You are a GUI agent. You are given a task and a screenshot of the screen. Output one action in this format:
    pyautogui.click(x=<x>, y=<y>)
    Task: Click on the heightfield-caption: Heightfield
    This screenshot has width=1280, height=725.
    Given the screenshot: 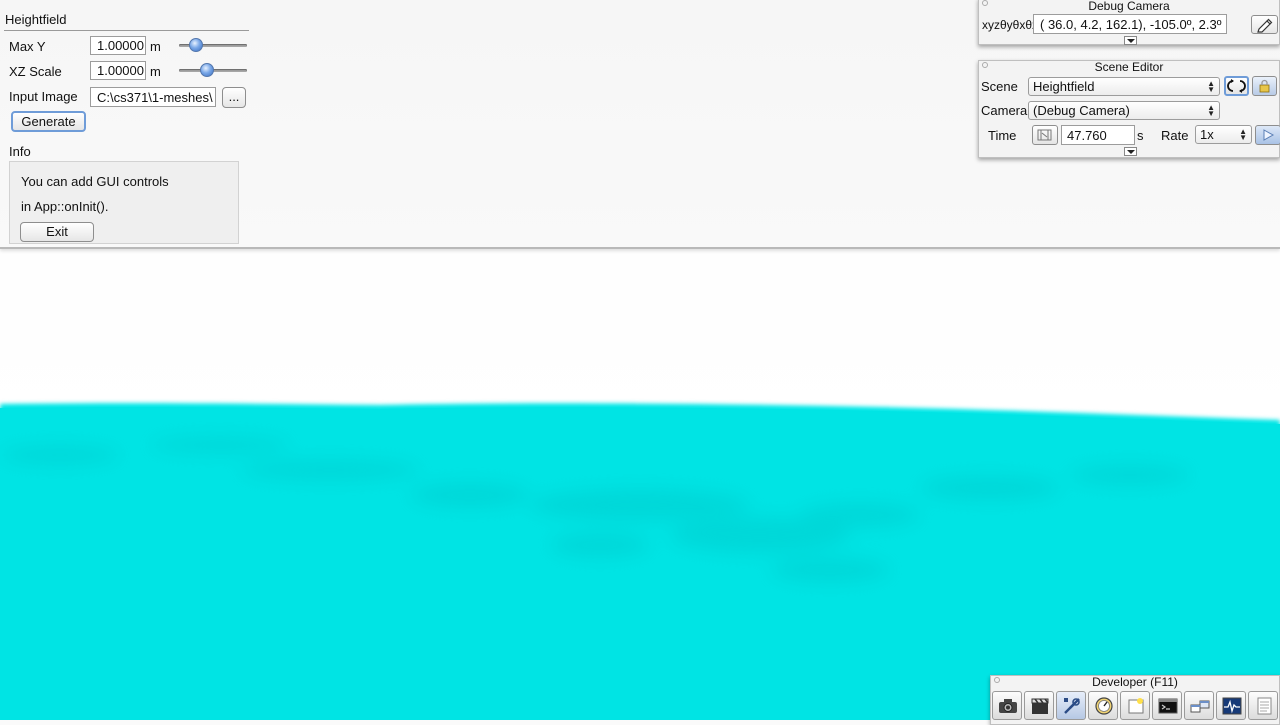 What is the action you would take?
    pyautogui.click(x=36, y=19)
    